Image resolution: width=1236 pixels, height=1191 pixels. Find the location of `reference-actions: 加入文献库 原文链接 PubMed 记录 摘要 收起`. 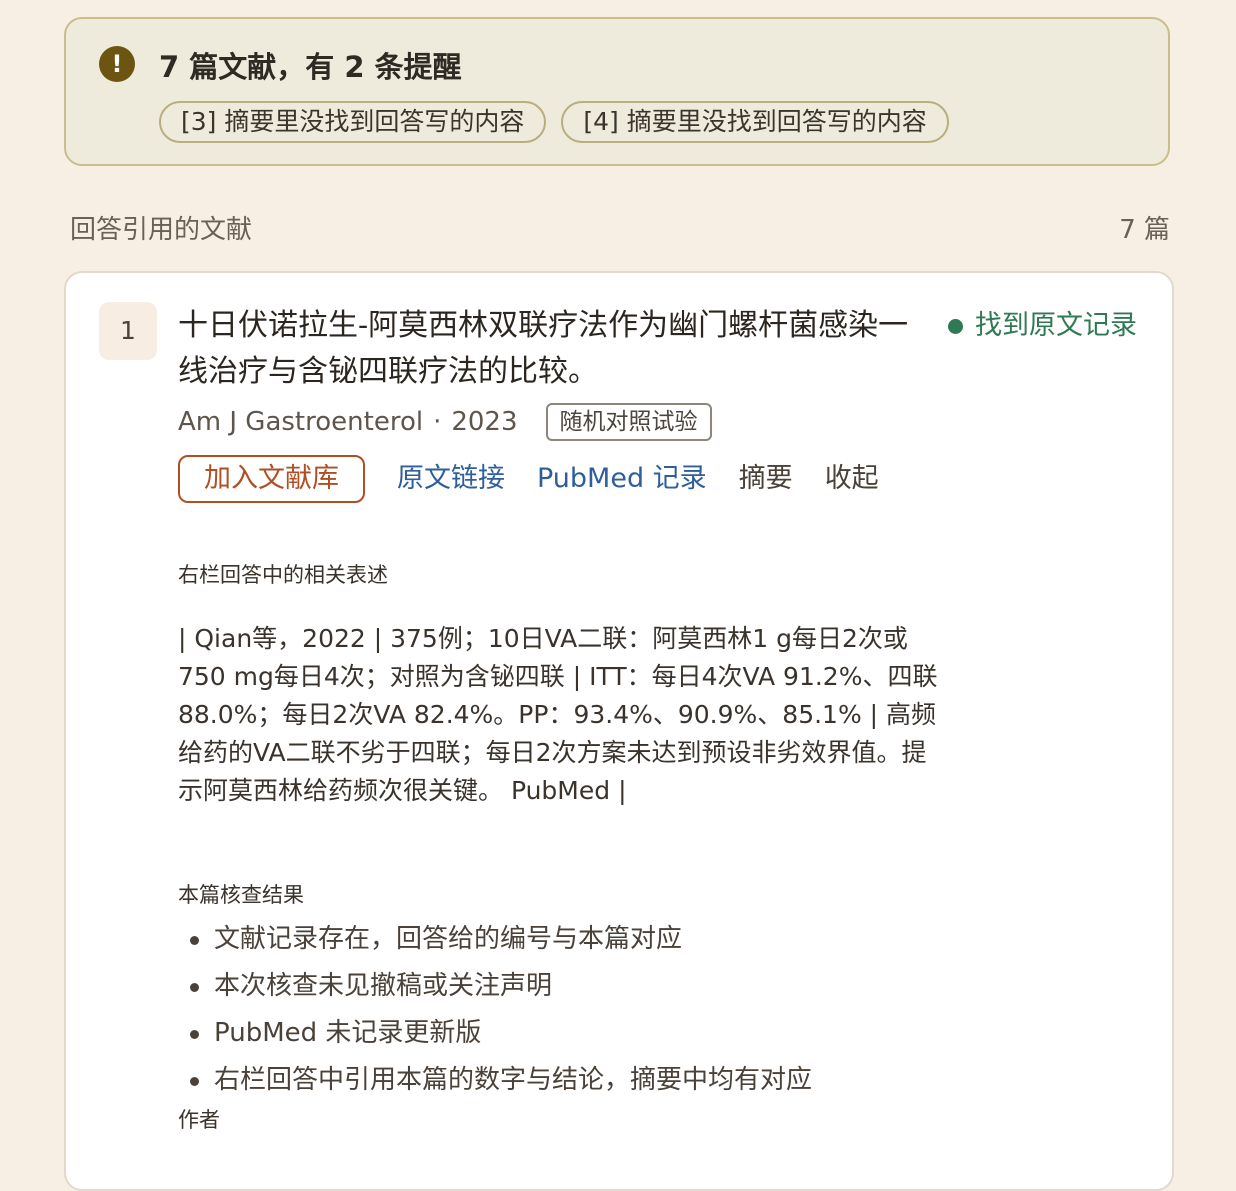

reference-actions: 加入文献库 原文链接 PubMed 记录 摘要 收起 is located at coordinates (528, 479).